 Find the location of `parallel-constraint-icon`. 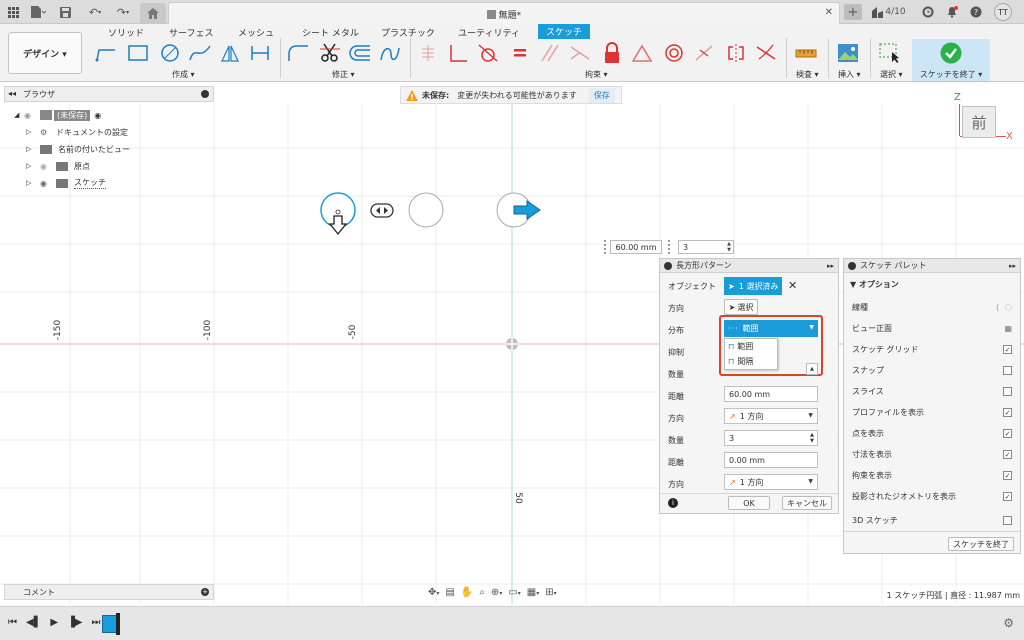

parallel-constraint-icon is located at coordinates (550, 53).